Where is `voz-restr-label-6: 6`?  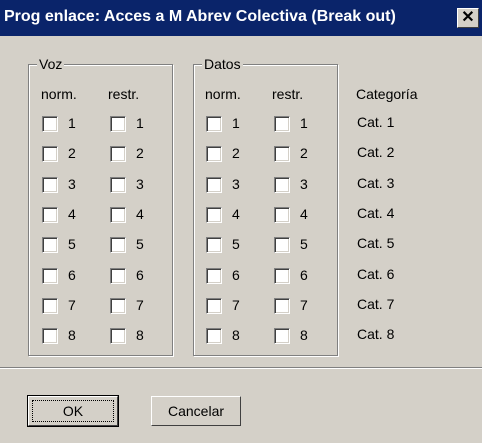 voz-restr-label-6: 6 is located at coordinates (140, 275).